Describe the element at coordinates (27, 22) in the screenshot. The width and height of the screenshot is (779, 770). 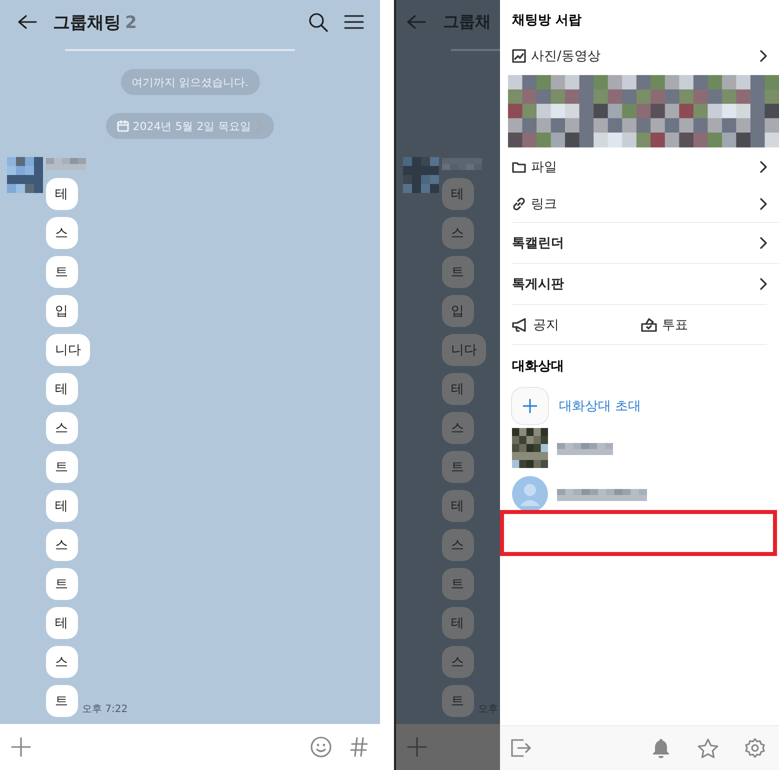
I see `back-arrow-icon` at that location.